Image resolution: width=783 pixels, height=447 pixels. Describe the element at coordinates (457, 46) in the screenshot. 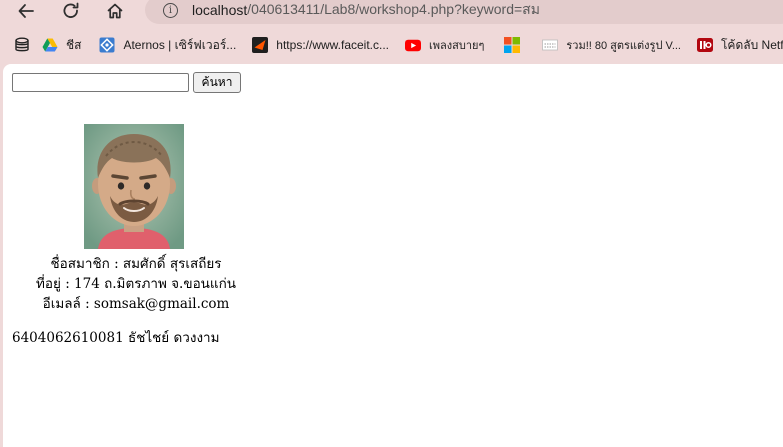

I see `bookmark-label: เพลงสบายๆ` at that location.